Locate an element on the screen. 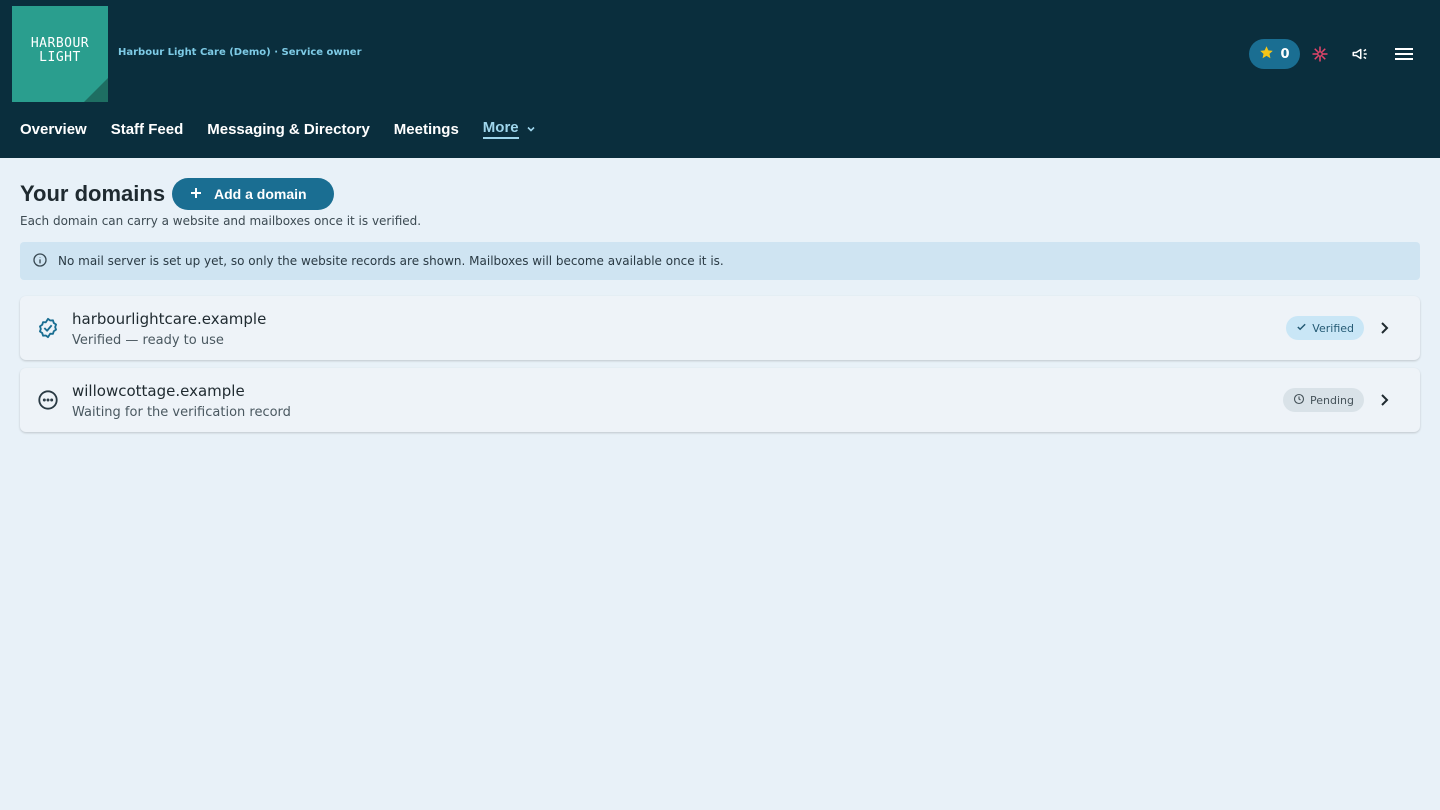  status-badge-pending: Pending is located at coordinates (1323, 400).